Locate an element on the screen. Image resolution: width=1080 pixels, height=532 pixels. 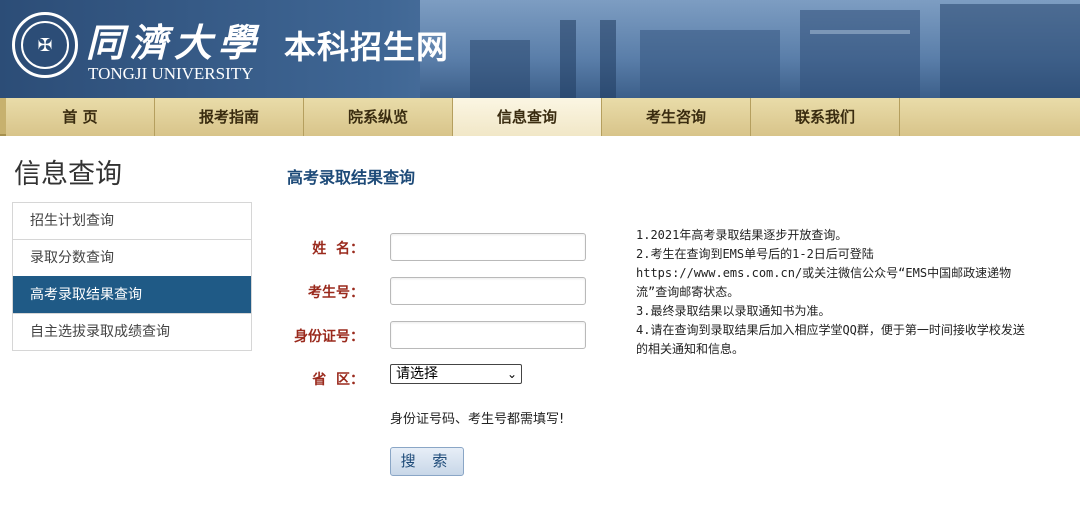
sidebar-item-admission-scores: 录取分数查询 is located at coordinates (132, 257).